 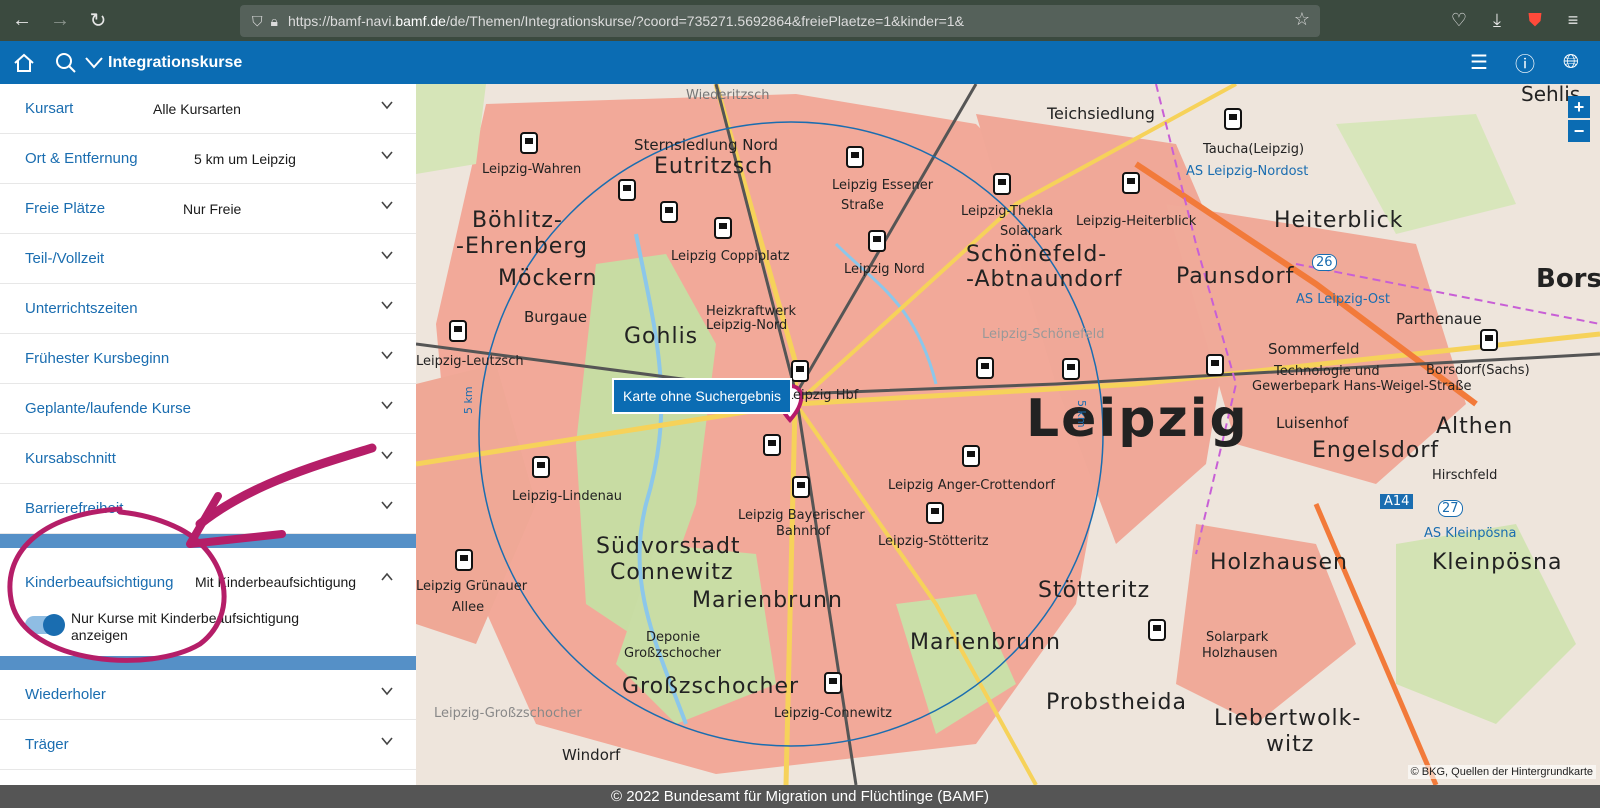 I want to click on filter-row-kursart: Kursart Alle Kursarten, so click(x=208, y=109).